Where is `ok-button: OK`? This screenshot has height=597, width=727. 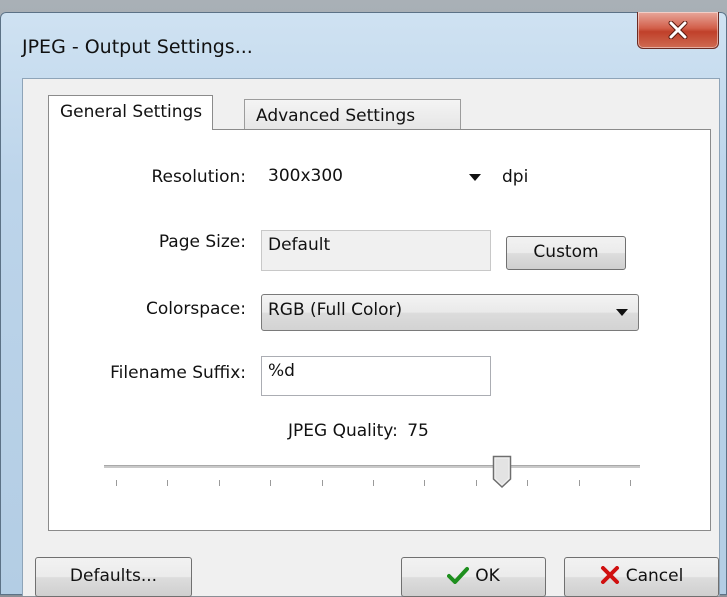
ok-button: OK is located at coordinates (473, 577).